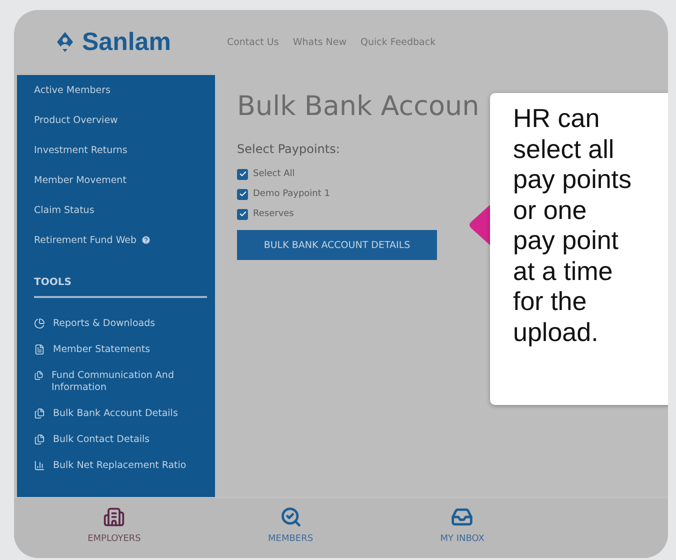 This screenshot has width=676, height=560. I want to click on nav-tab: MY INBOX, so click(462, 528).